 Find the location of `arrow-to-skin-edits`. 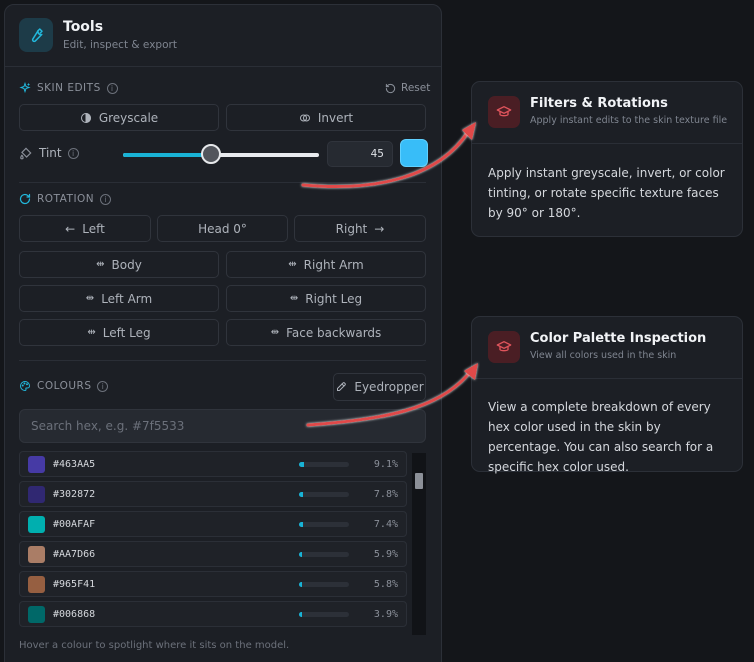

arrow-to-skin-edits is located at coordinates (385, 159).